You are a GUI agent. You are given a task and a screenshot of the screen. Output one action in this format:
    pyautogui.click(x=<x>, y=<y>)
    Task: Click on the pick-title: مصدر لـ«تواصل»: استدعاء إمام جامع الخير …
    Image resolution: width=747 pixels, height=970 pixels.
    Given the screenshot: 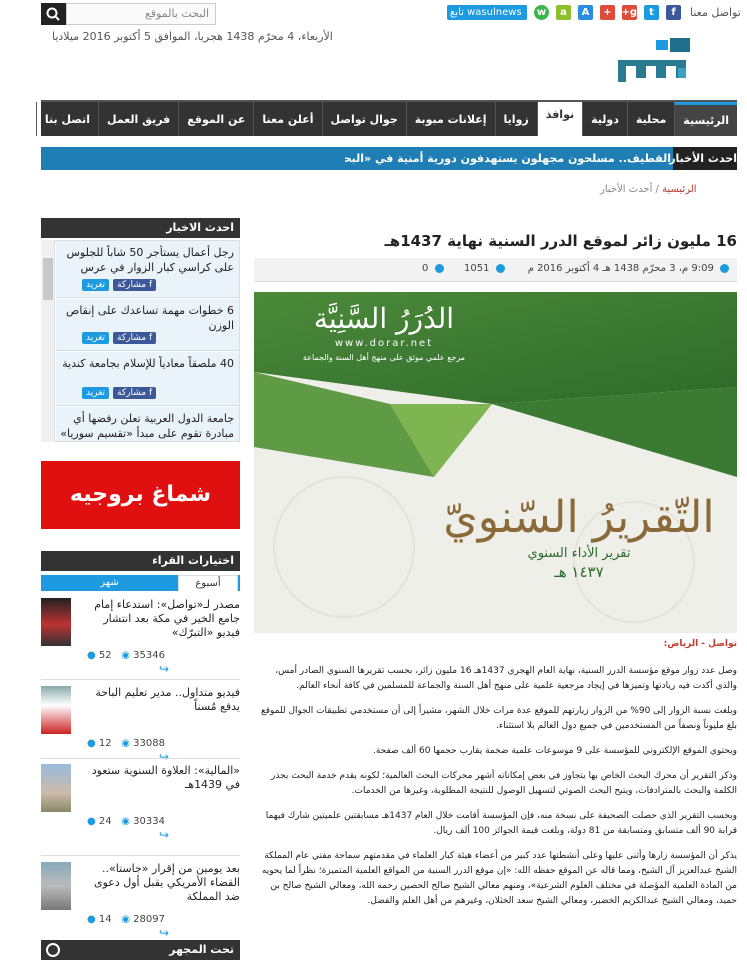 What is the action you would take?
    pyautogui.click(x=160, y=619)
    